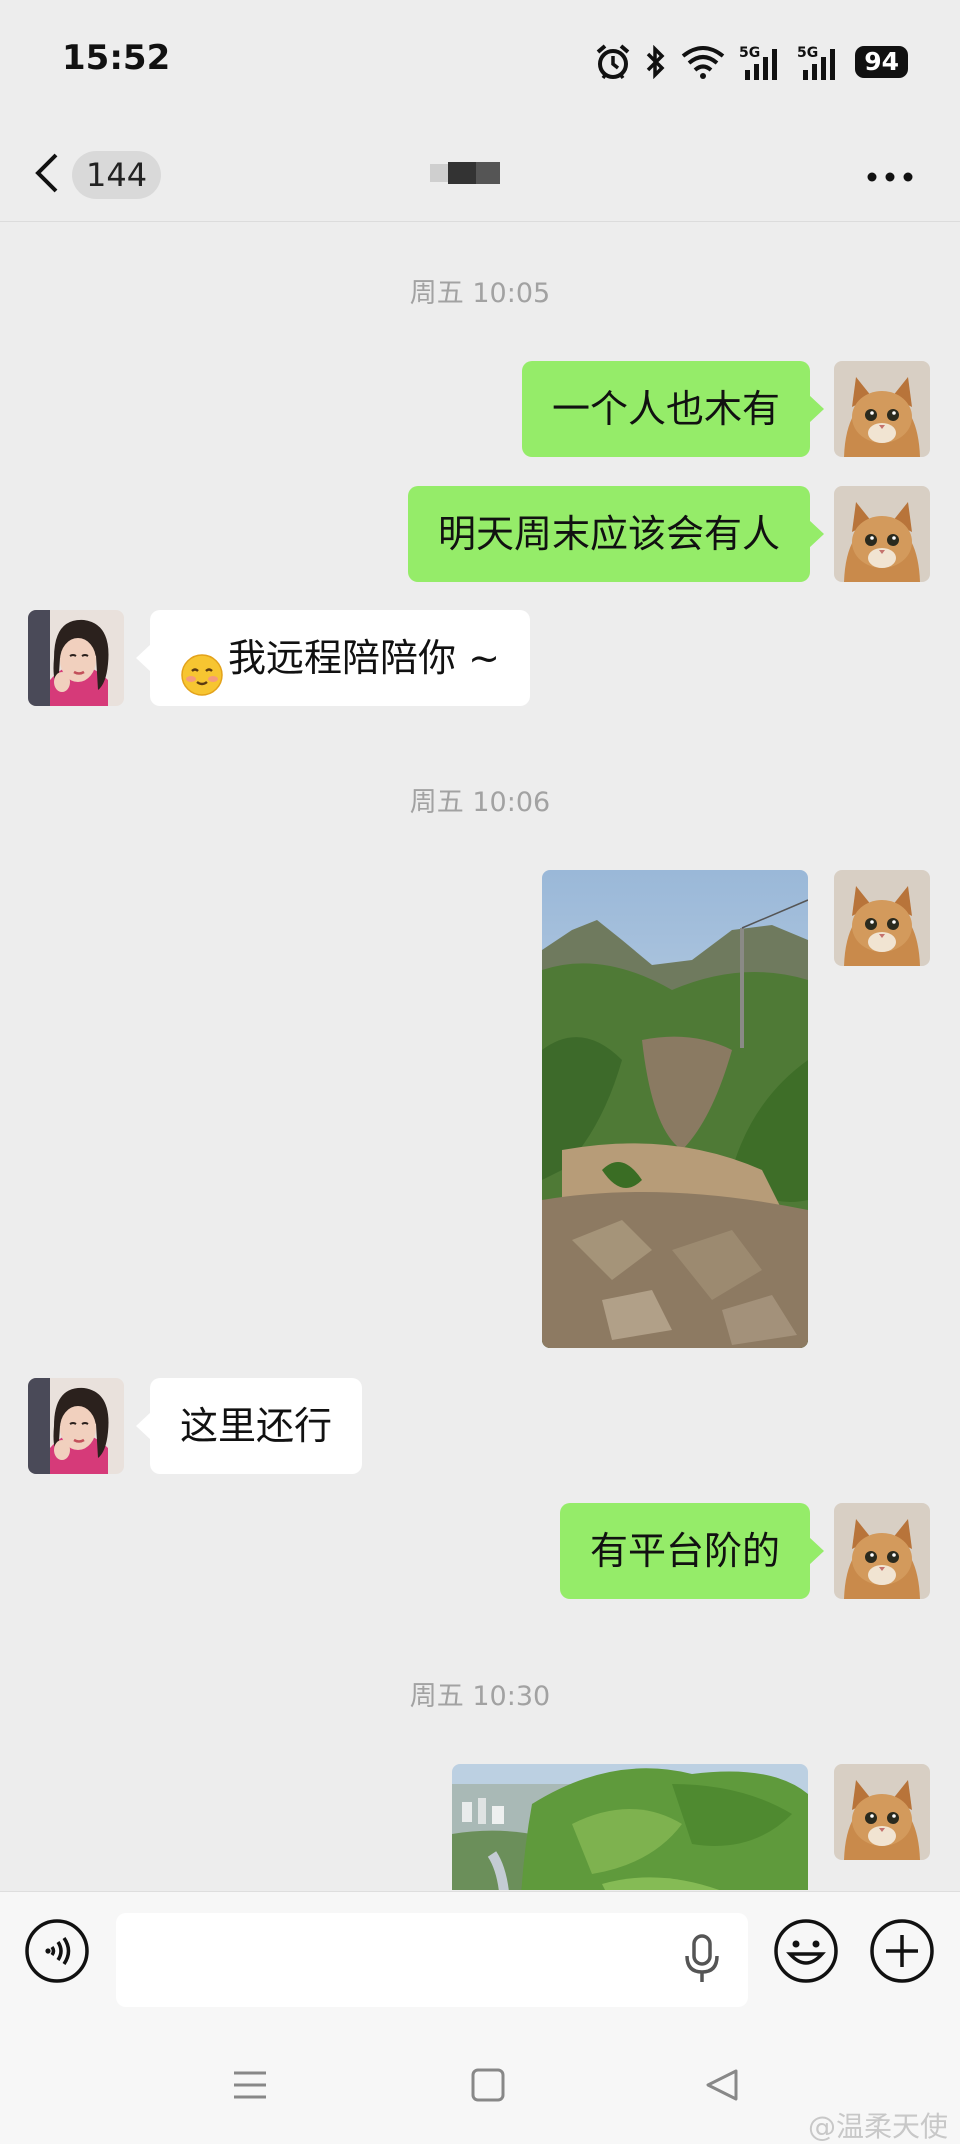  I want to click on nav-menu-button, so click(250, 2087).